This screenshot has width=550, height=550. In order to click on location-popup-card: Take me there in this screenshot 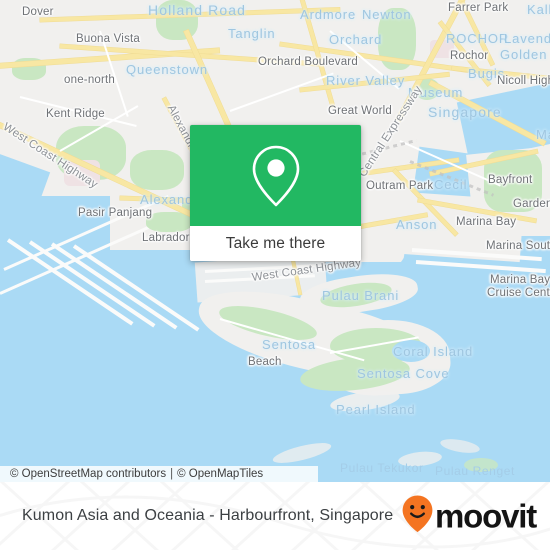, I will do `click(275, 193)`.